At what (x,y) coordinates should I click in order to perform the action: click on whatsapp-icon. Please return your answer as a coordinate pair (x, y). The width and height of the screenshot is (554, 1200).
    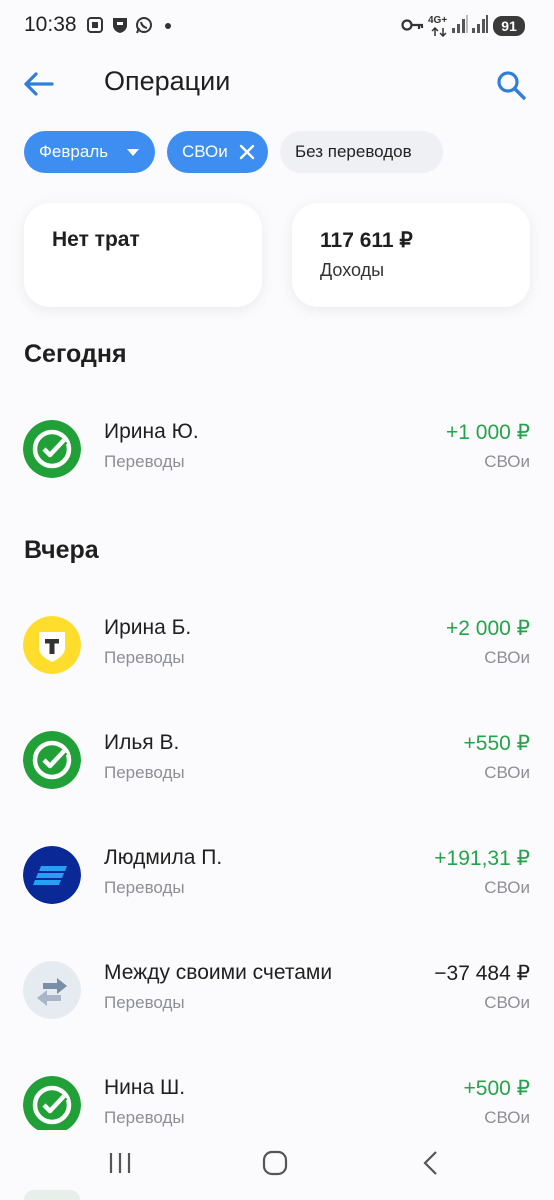
    Looking at the image, I should click on (144, 25).